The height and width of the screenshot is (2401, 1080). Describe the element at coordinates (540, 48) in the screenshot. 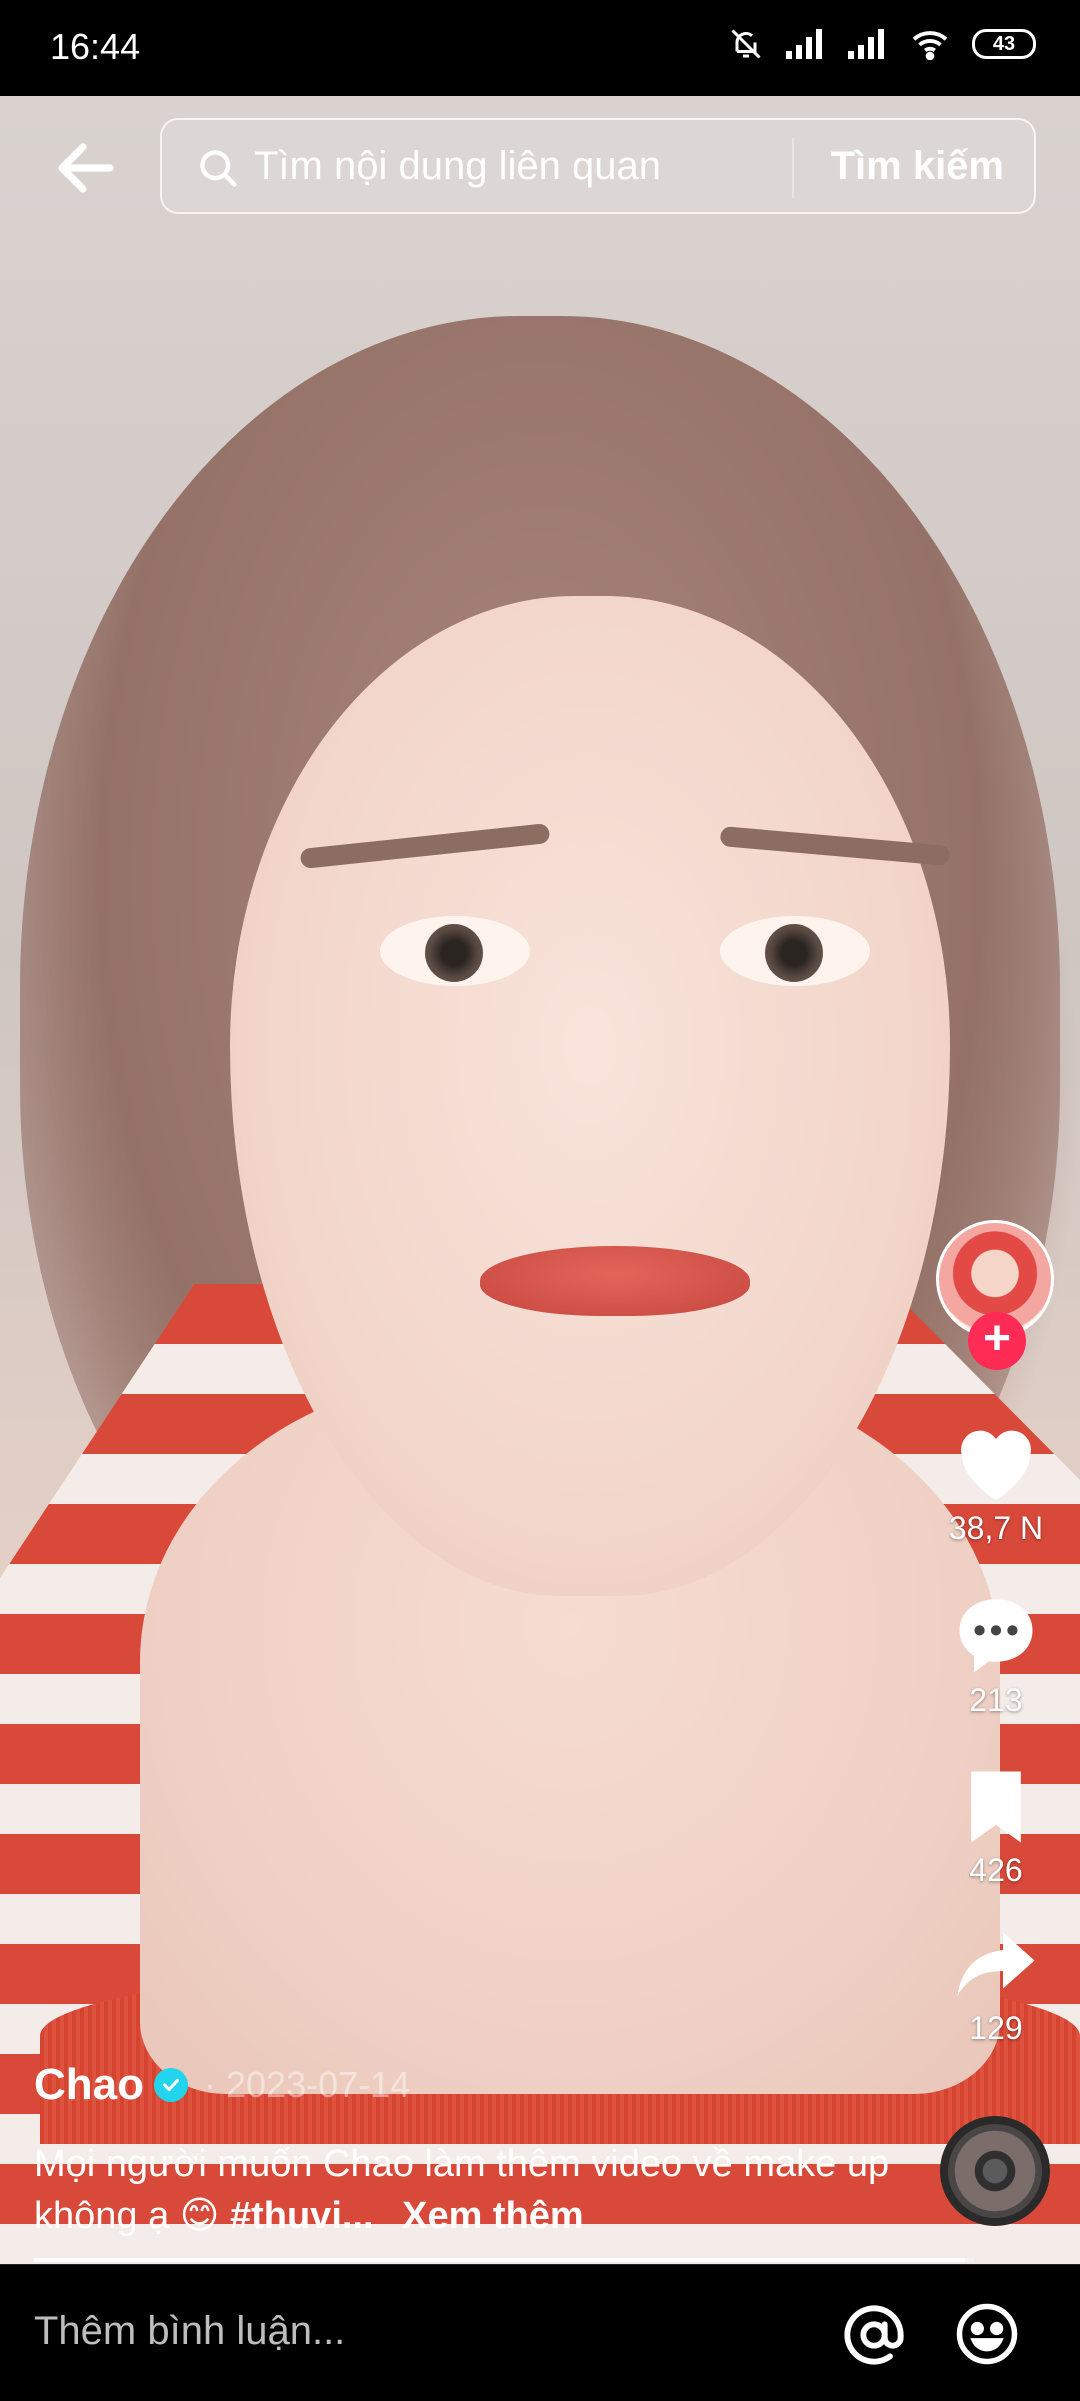

I see `status-bar: 16:44 43` at that location.